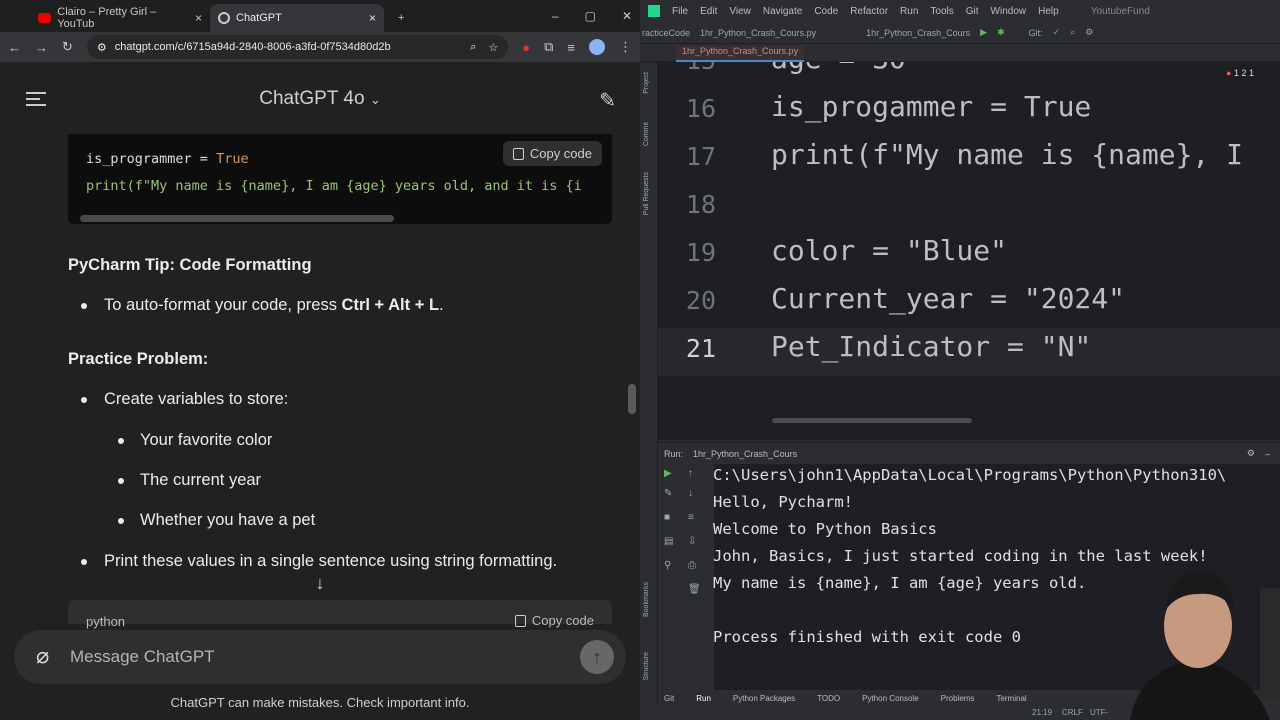 The height and width of the screenshot is (720, 1280). I want to click on zoom-icon: ⌕, so click(473, 47).